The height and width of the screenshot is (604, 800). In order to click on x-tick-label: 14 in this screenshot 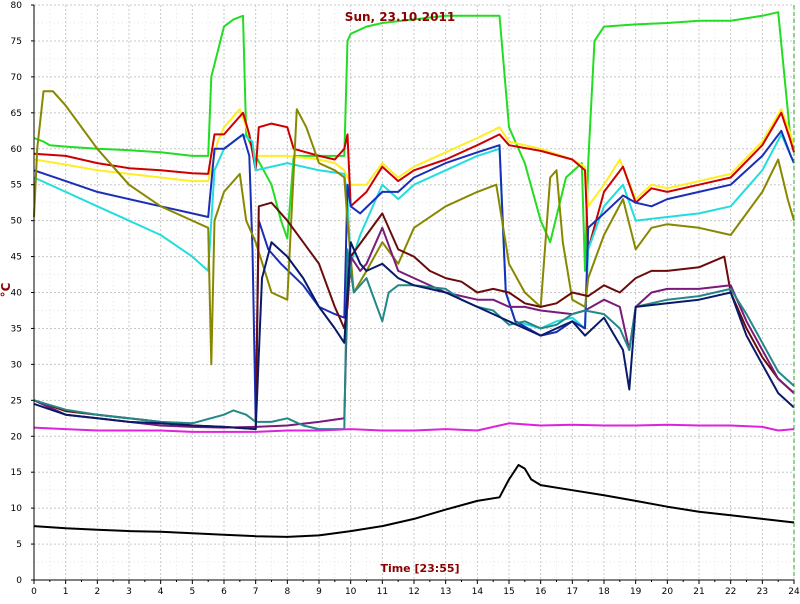, I will do `click(478, 592)`.